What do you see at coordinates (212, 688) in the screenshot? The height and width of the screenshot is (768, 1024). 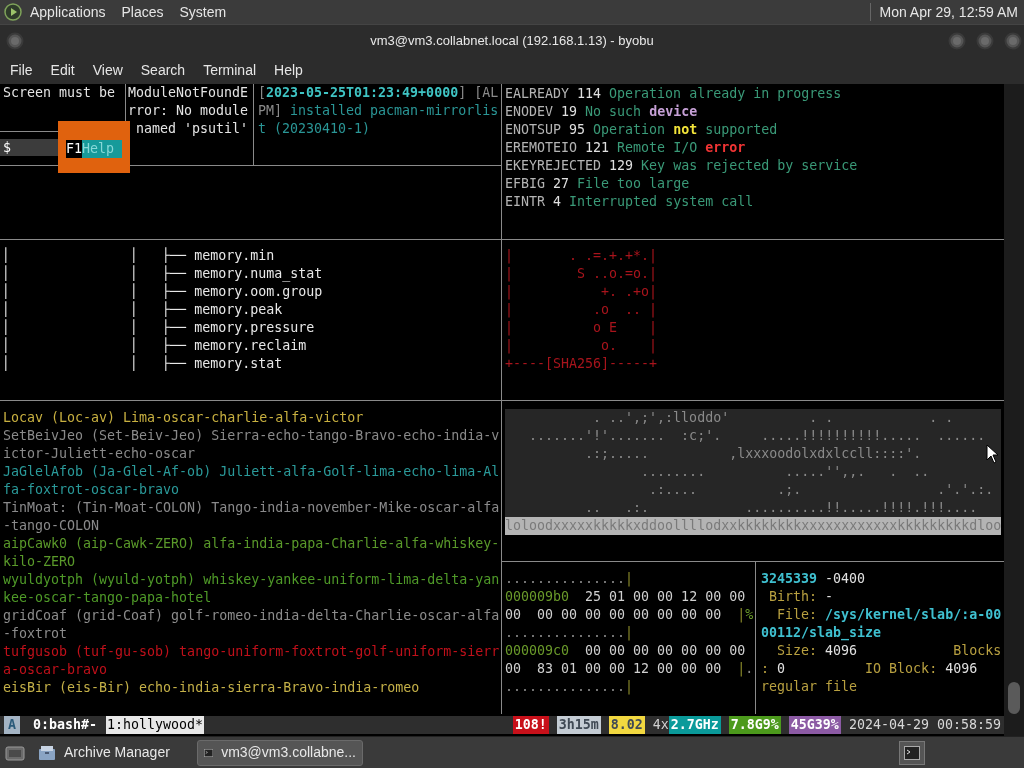 I see `word-list-entry: eisBir (eis-Bir) echo-india-sierra-Bravo-india-romeo` at bounding box center [212, 688].